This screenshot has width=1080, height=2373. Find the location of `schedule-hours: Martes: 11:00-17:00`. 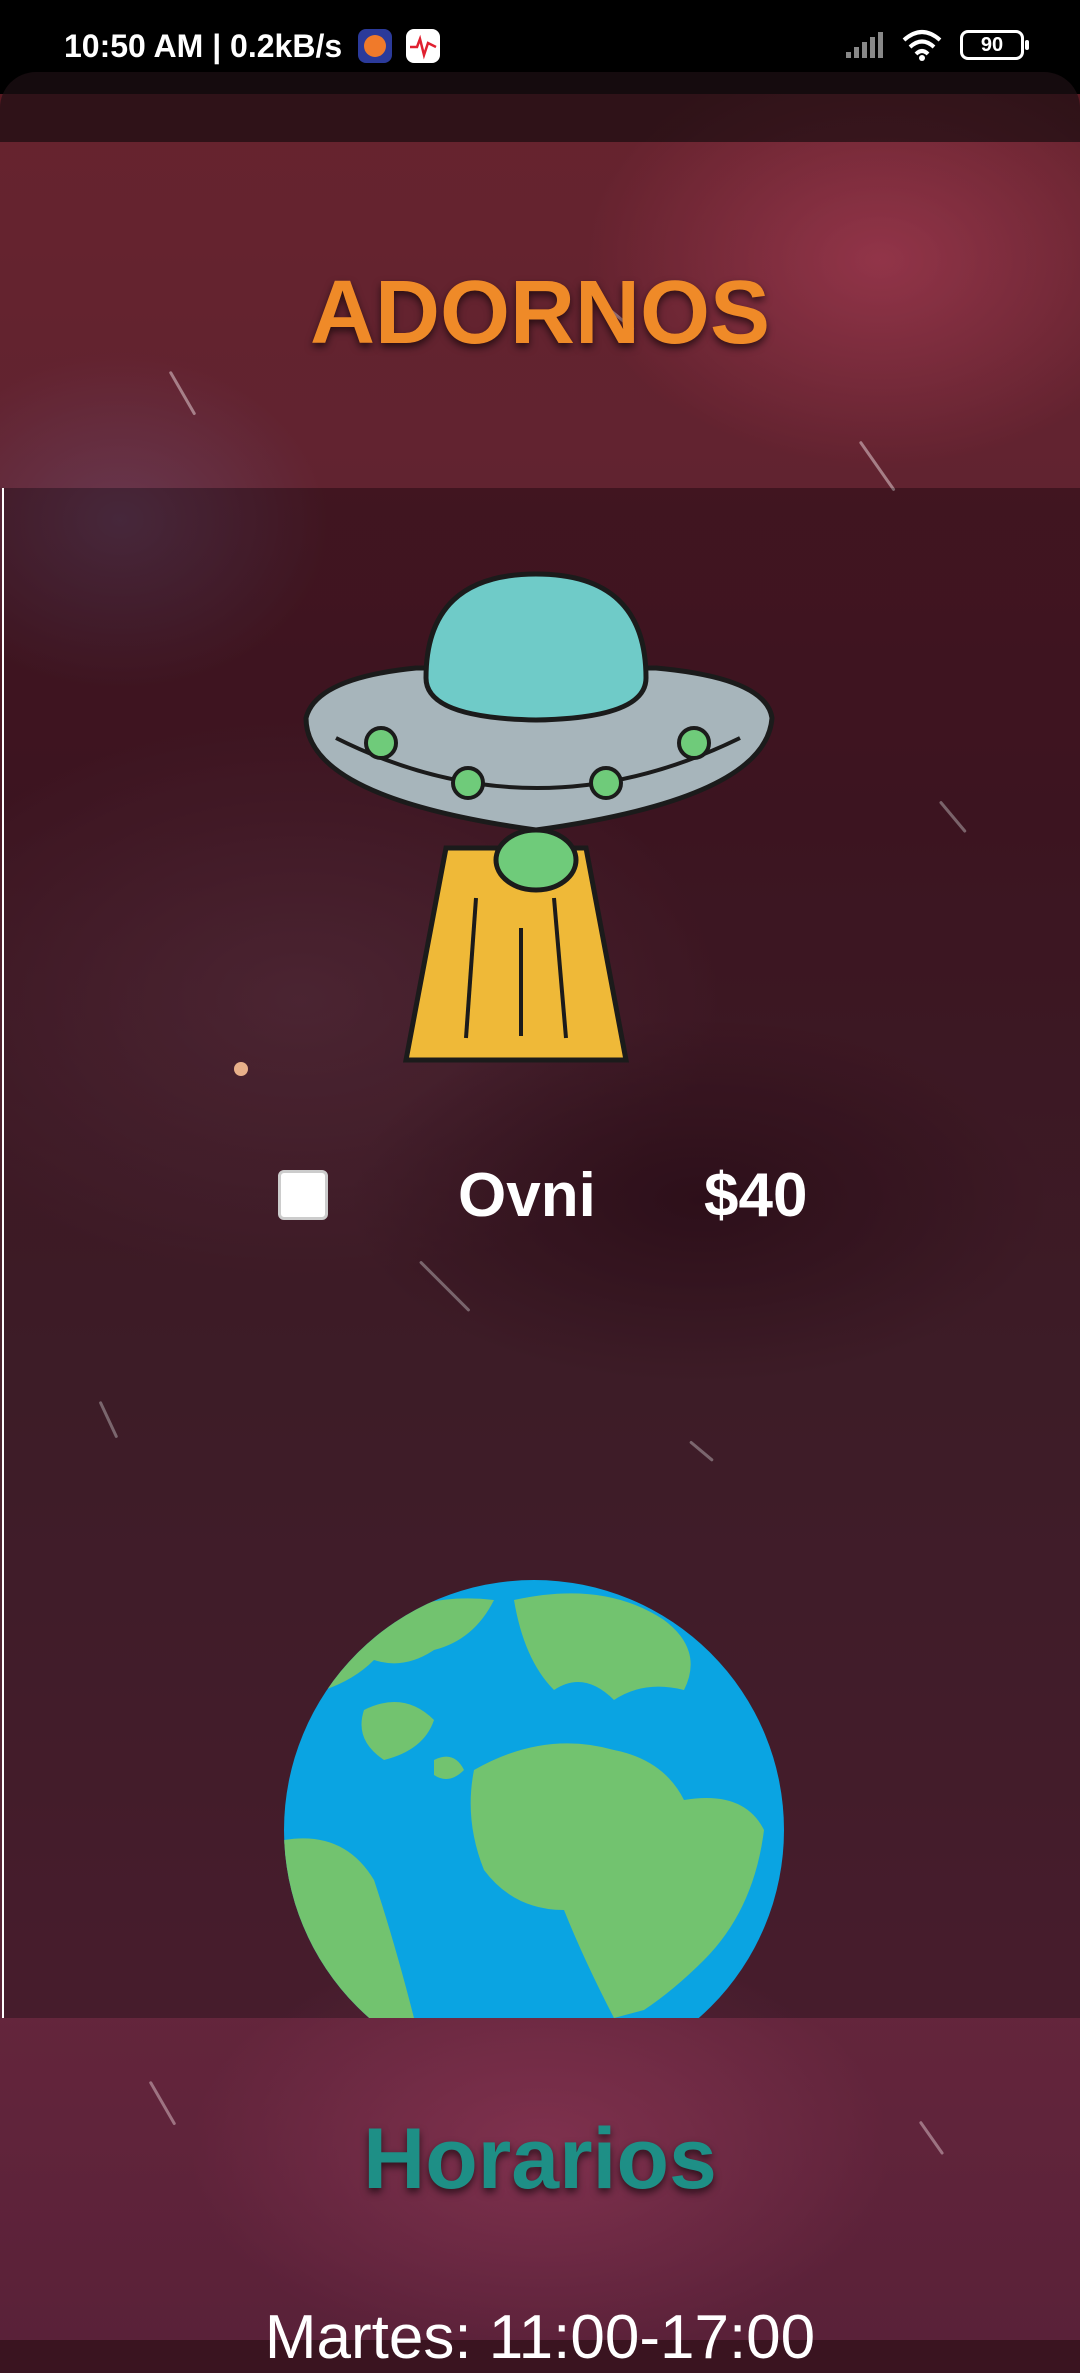

schedule-hours: Martes: 11:00-17:00 is located at coordinates (540, 2337).